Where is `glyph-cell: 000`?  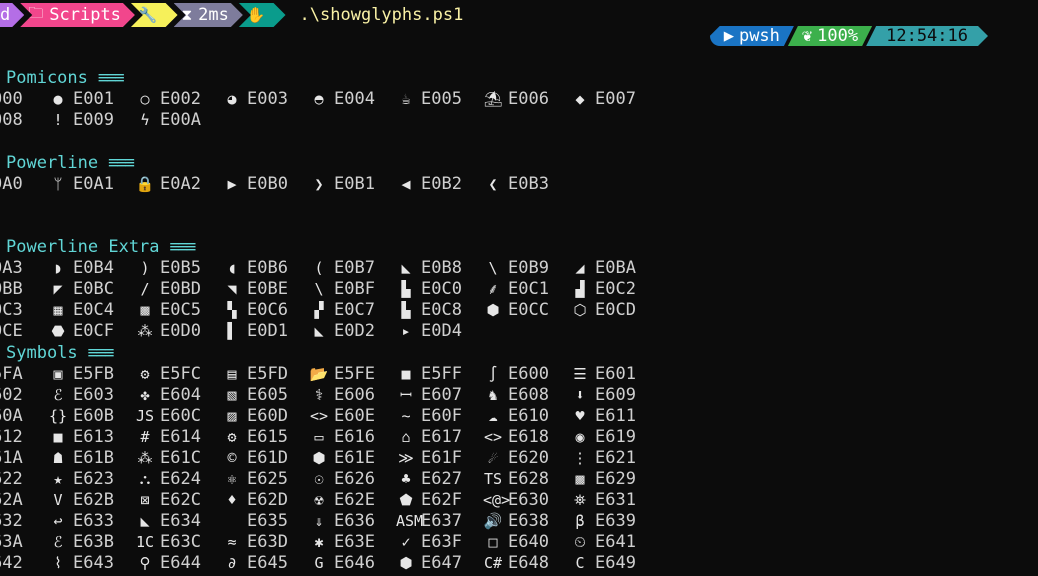
glyph-cell: 000 is located at coordinates (11, 99).